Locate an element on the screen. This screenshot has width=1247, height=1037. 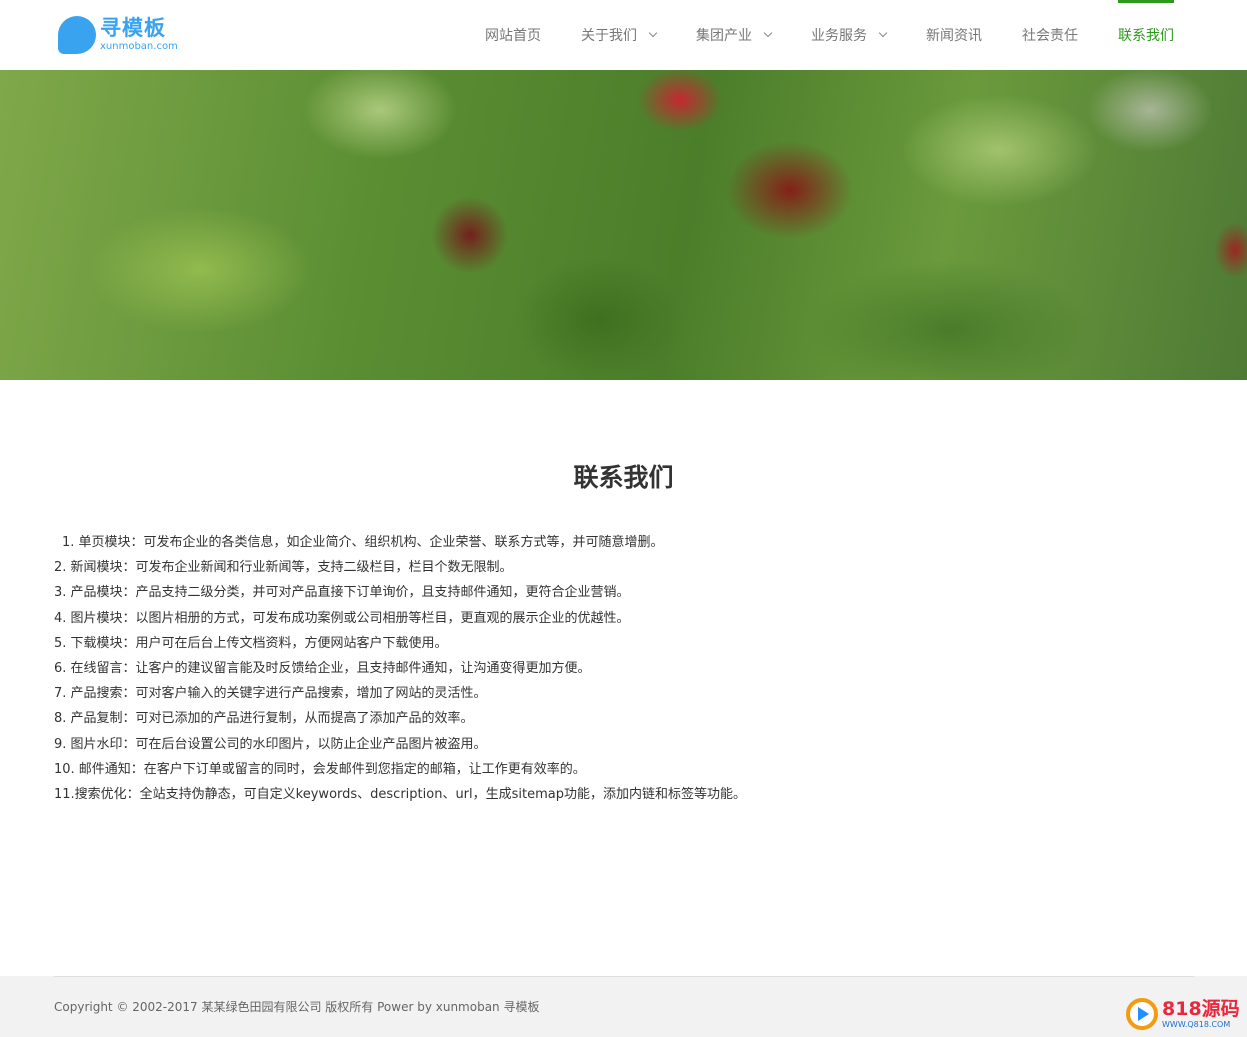
list-item: 9. 图片水印：可在后台设置公司的水印图片，以防止企业产品图片被盗用。 is located at coordinates (270, 744).